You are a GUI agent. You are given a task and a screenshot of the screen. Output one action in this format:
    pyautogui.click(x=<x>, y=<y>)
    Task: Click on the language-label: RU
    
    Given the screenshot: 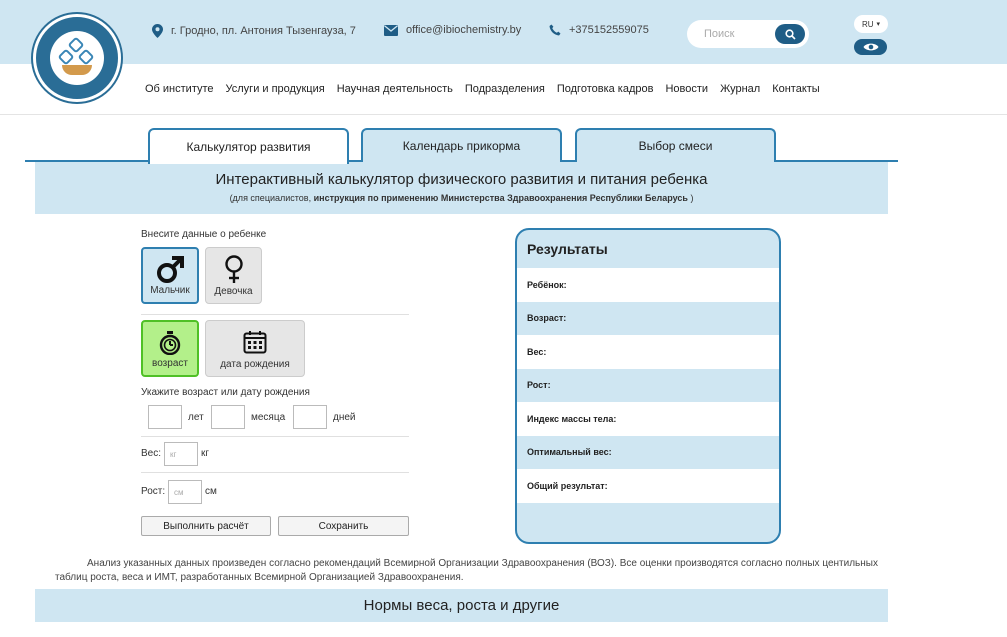 What is the action you would take?
    pyautogui.click(x=867, y=24)
    